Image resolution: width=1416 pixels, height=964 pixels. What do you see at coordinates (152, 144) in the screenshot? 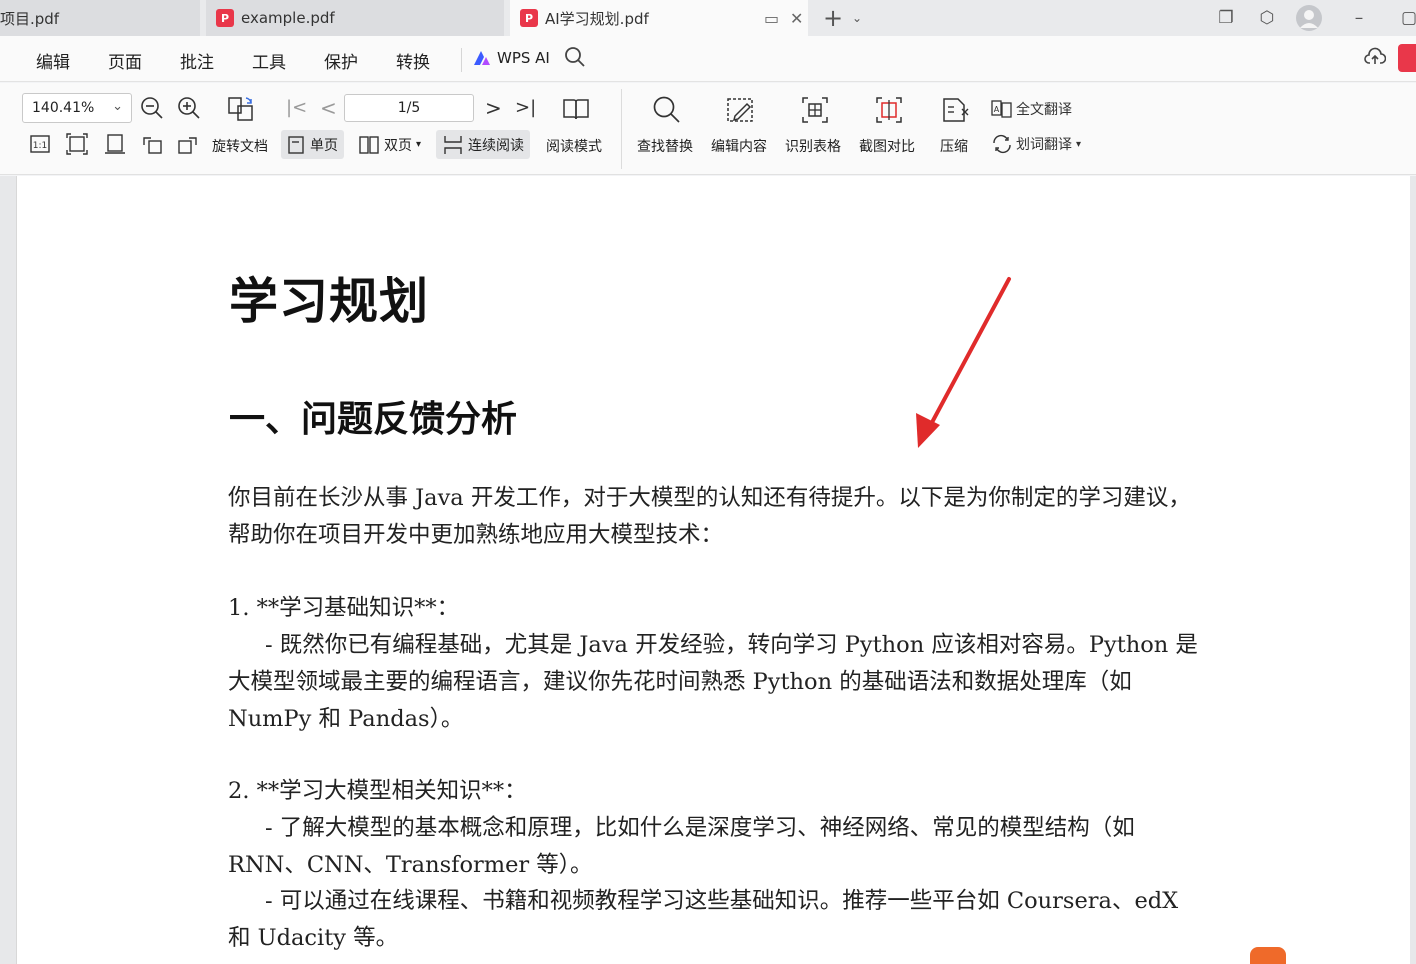
I see `rotate-left-icon` at bounding box center [152, 144].